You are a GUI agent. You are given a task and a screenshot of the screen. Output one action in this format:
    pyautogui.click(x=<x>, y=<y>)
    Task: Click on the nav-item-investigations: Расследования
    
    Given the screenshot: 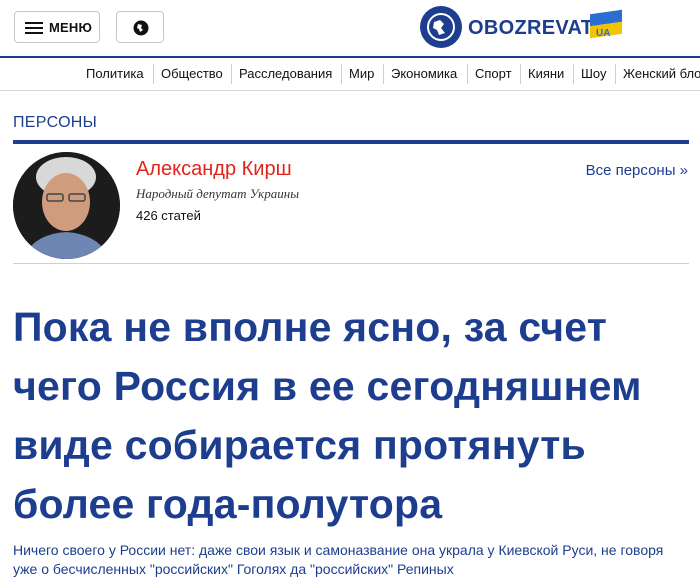 What is the action you would take?
    pyautogui.click(x=285, y=73)
    